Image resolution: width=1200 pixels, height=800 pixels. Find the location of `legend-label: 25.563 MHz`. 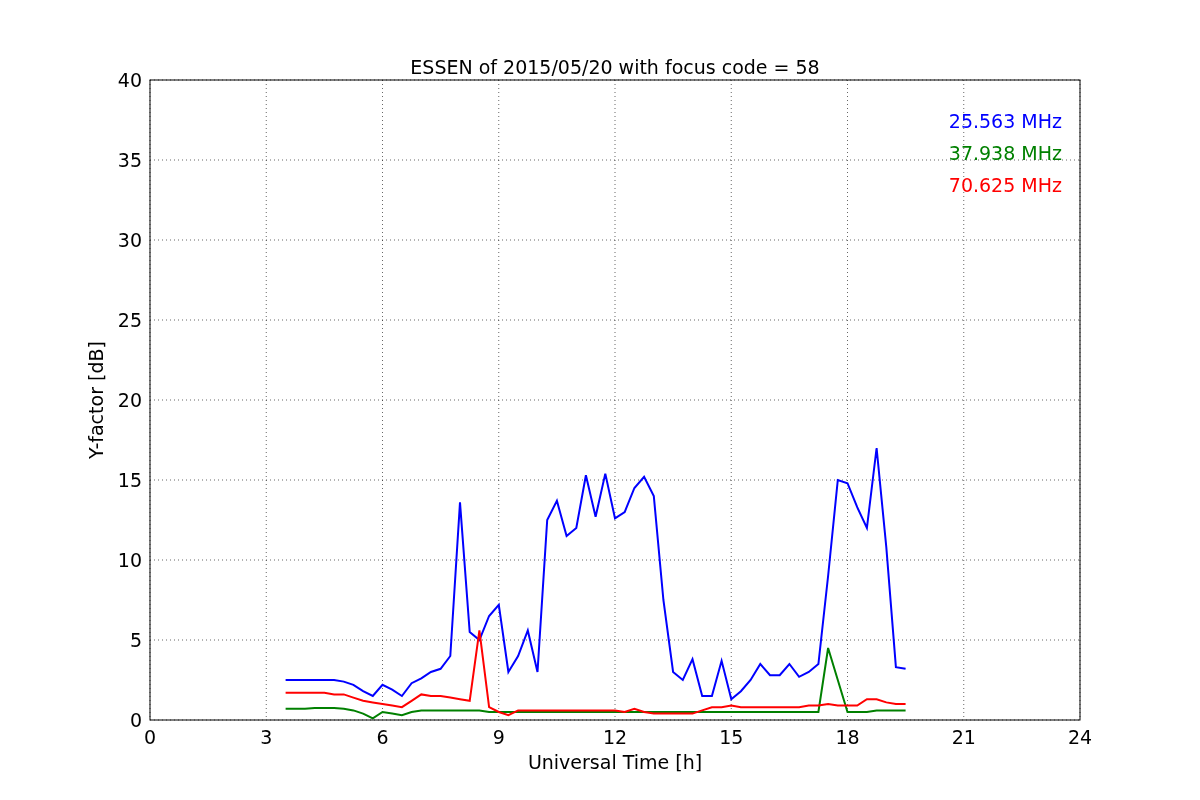

legend-label: 25.563 MHz is located at coordinates (1005, 121).